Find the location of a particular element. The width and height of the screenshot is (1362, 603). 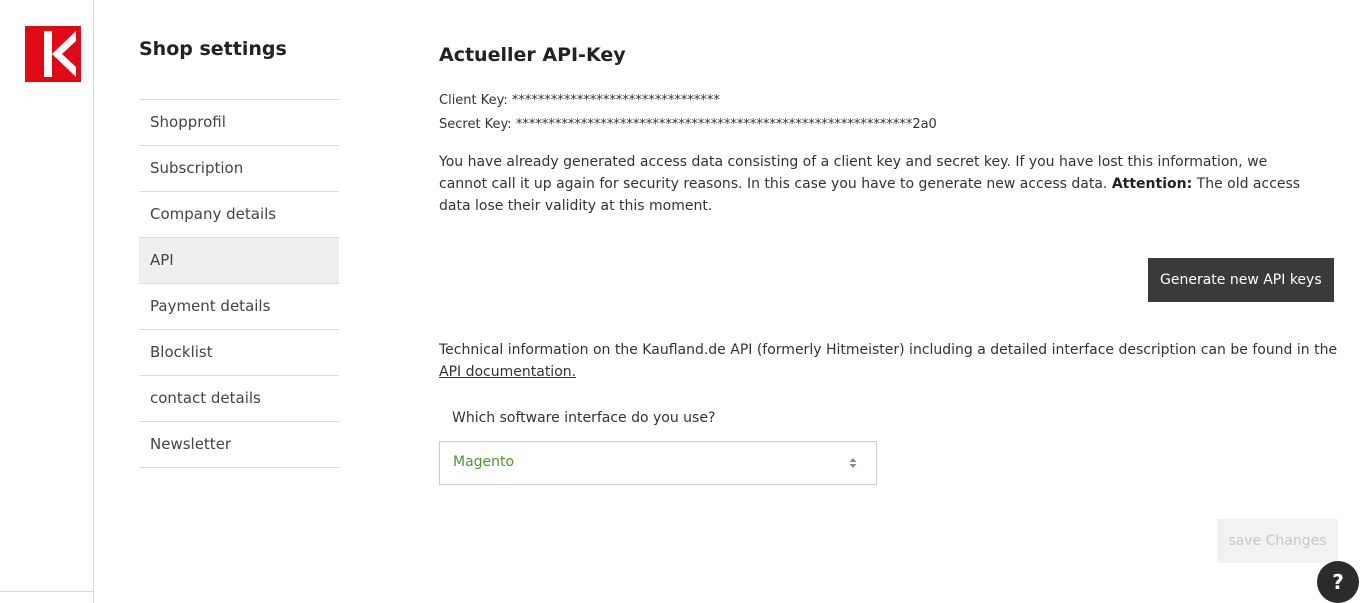

sidebar-title: Shop settings is located at coordinates (213, 49).